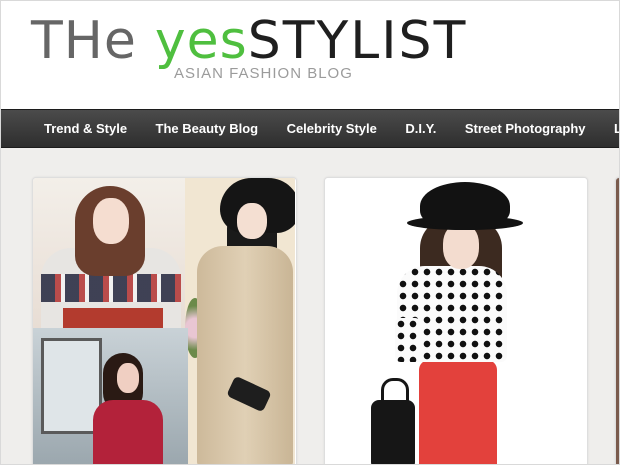 Image resolution: width=620 pixels, height=465 pixels. Describe the element at coordinates (109, 253) in the screenshot. I see `post-image-sweater` at that location.